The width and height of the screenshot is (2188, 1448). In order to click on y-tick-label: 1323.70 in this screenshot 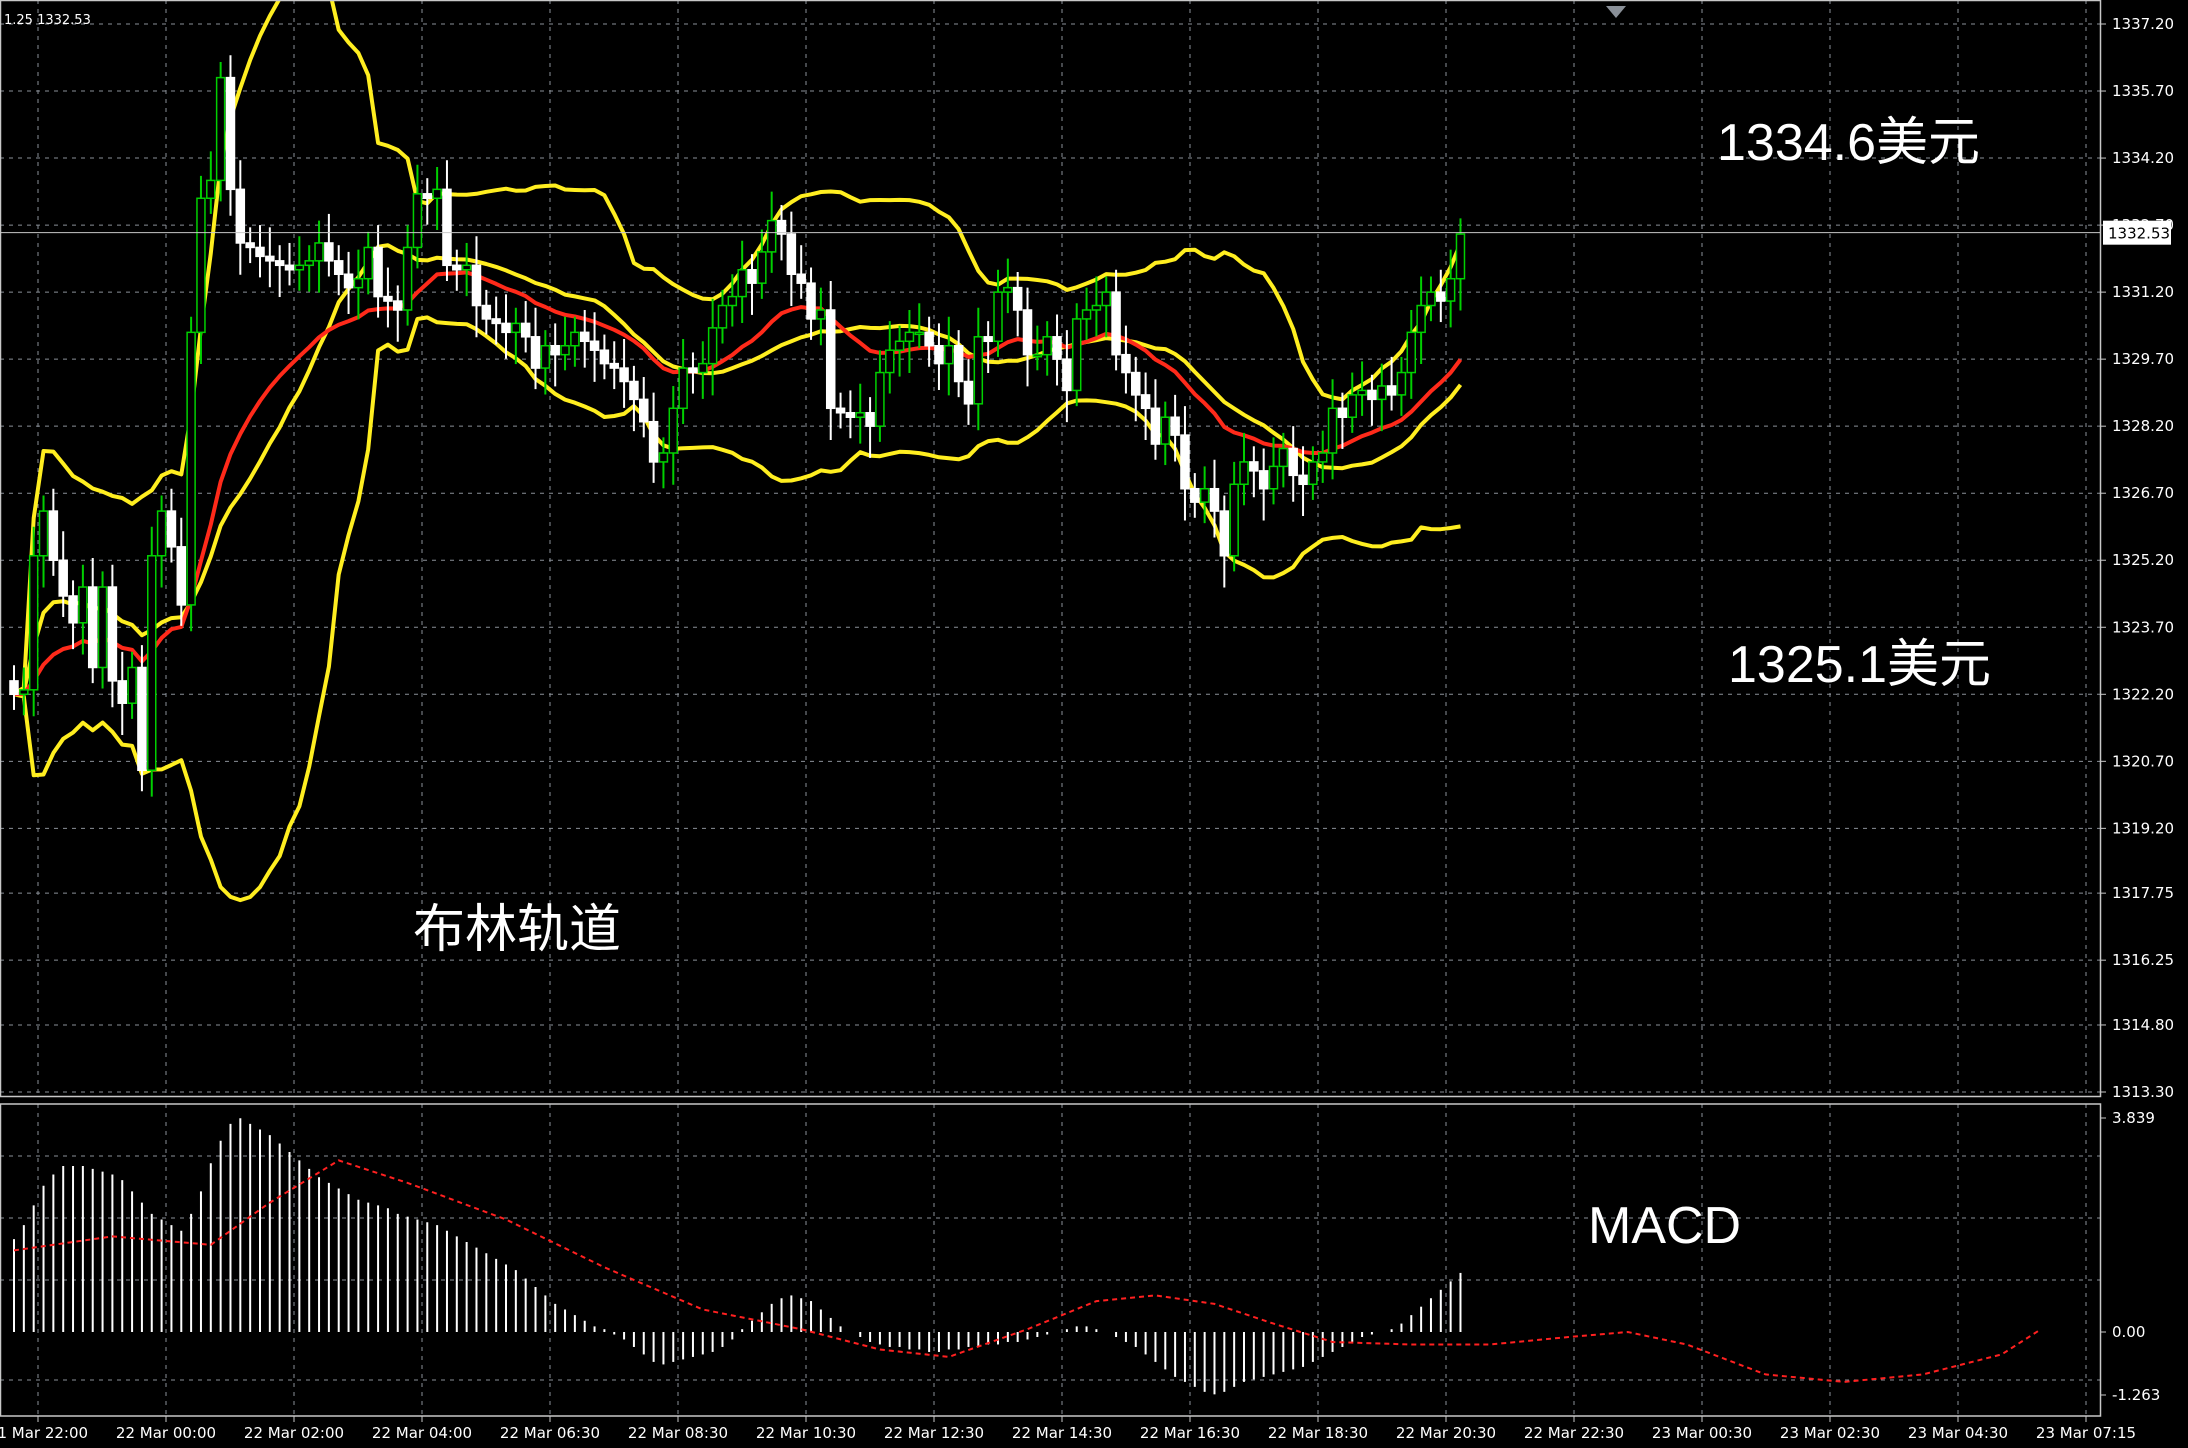, I will do `click(2143, 627)`.